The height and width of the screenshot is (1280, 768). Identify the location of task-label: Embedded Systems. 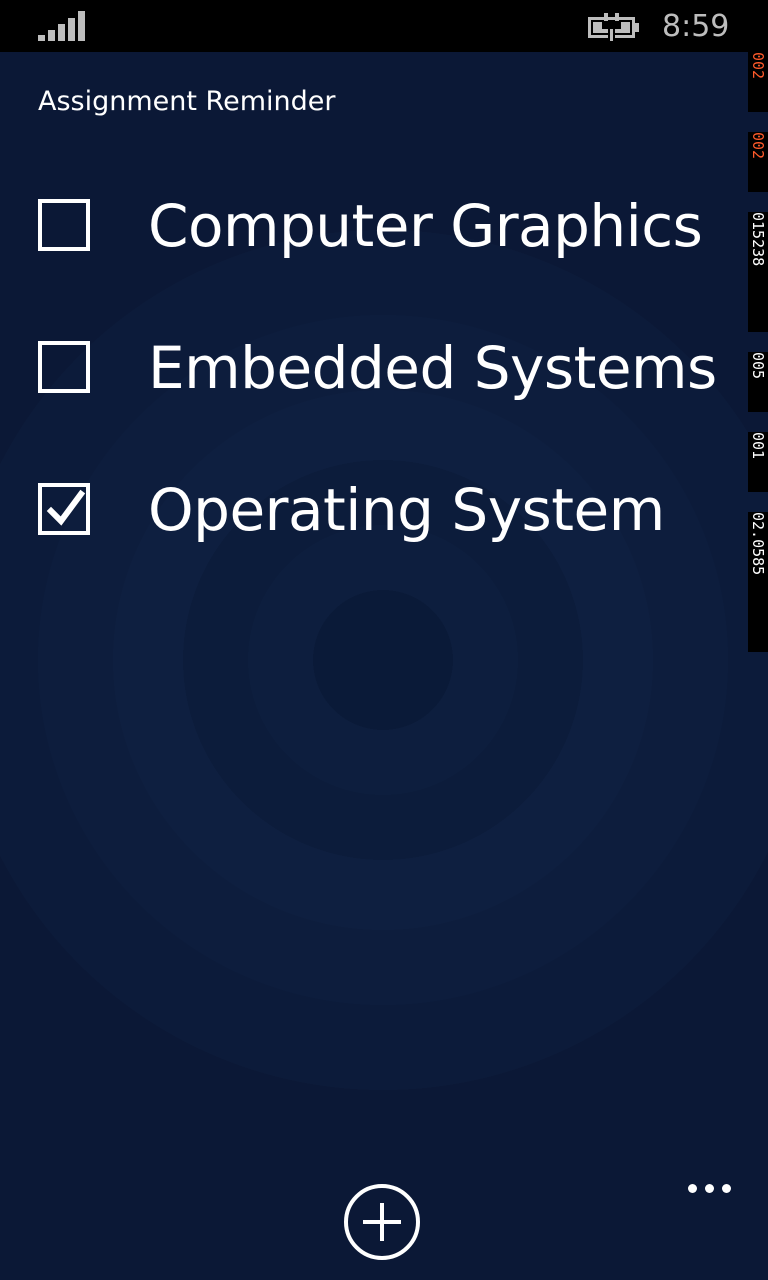
(432, 368).